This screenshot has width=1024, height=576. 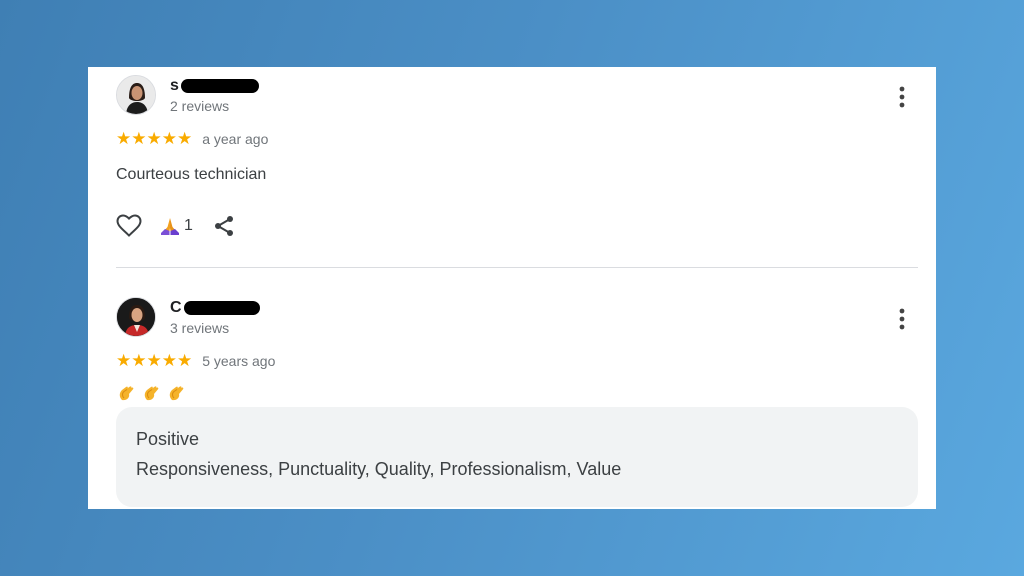 What do you see at coordinates (239, 361) in the screenshot?
I see `review-age: 5 years ago` at bounding box center [239, 361].